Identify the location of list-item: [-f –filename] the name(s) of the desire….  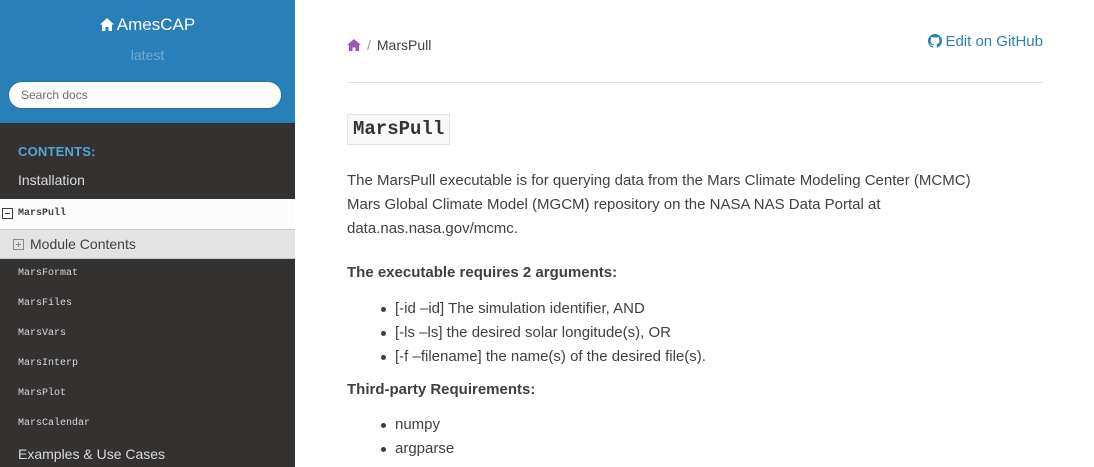
(543, 357).